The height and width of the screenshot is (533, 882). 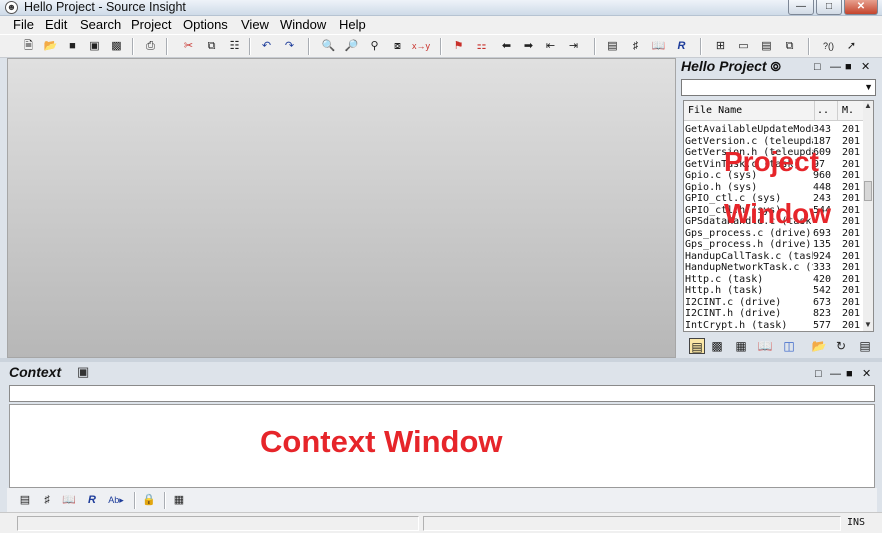 I want to click on list-item: HandupNetworkTask.c (t 333 201, so click(x=774, y=268).